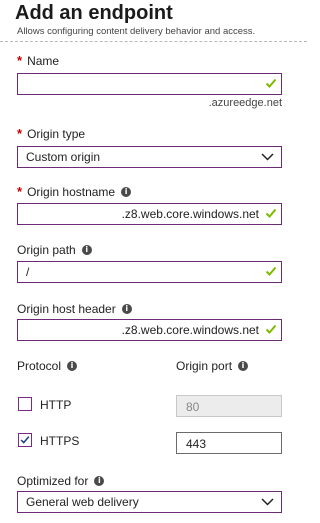  Describe the element at coordinates (149, 214) in the screenshot. I see `origin-hostname-input: .z8.web.core.windows.net` at that location.